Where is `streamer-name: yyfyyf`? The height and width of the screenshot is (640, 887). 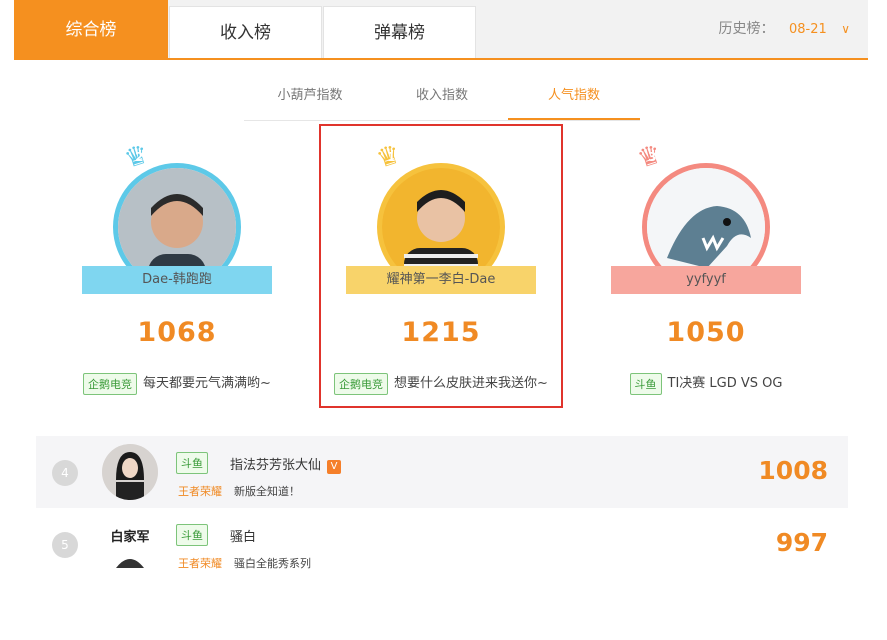 streamer-name: yyfyyf is located at coordinates (706, 279).